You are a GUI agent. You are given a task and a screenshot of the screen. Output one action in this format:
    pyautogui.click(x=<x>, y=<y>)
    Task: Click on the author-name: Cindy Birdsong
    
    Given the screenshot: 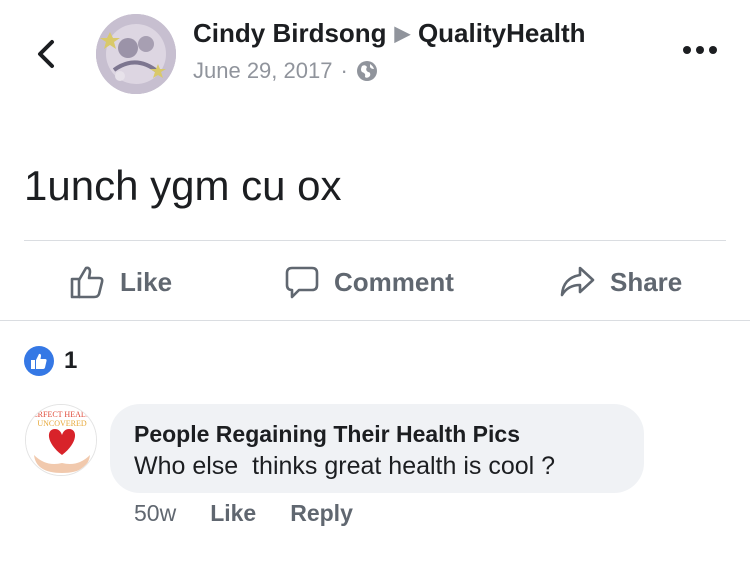 What is the action you would take?
    pyautogui.click(x=290, y=33)
    